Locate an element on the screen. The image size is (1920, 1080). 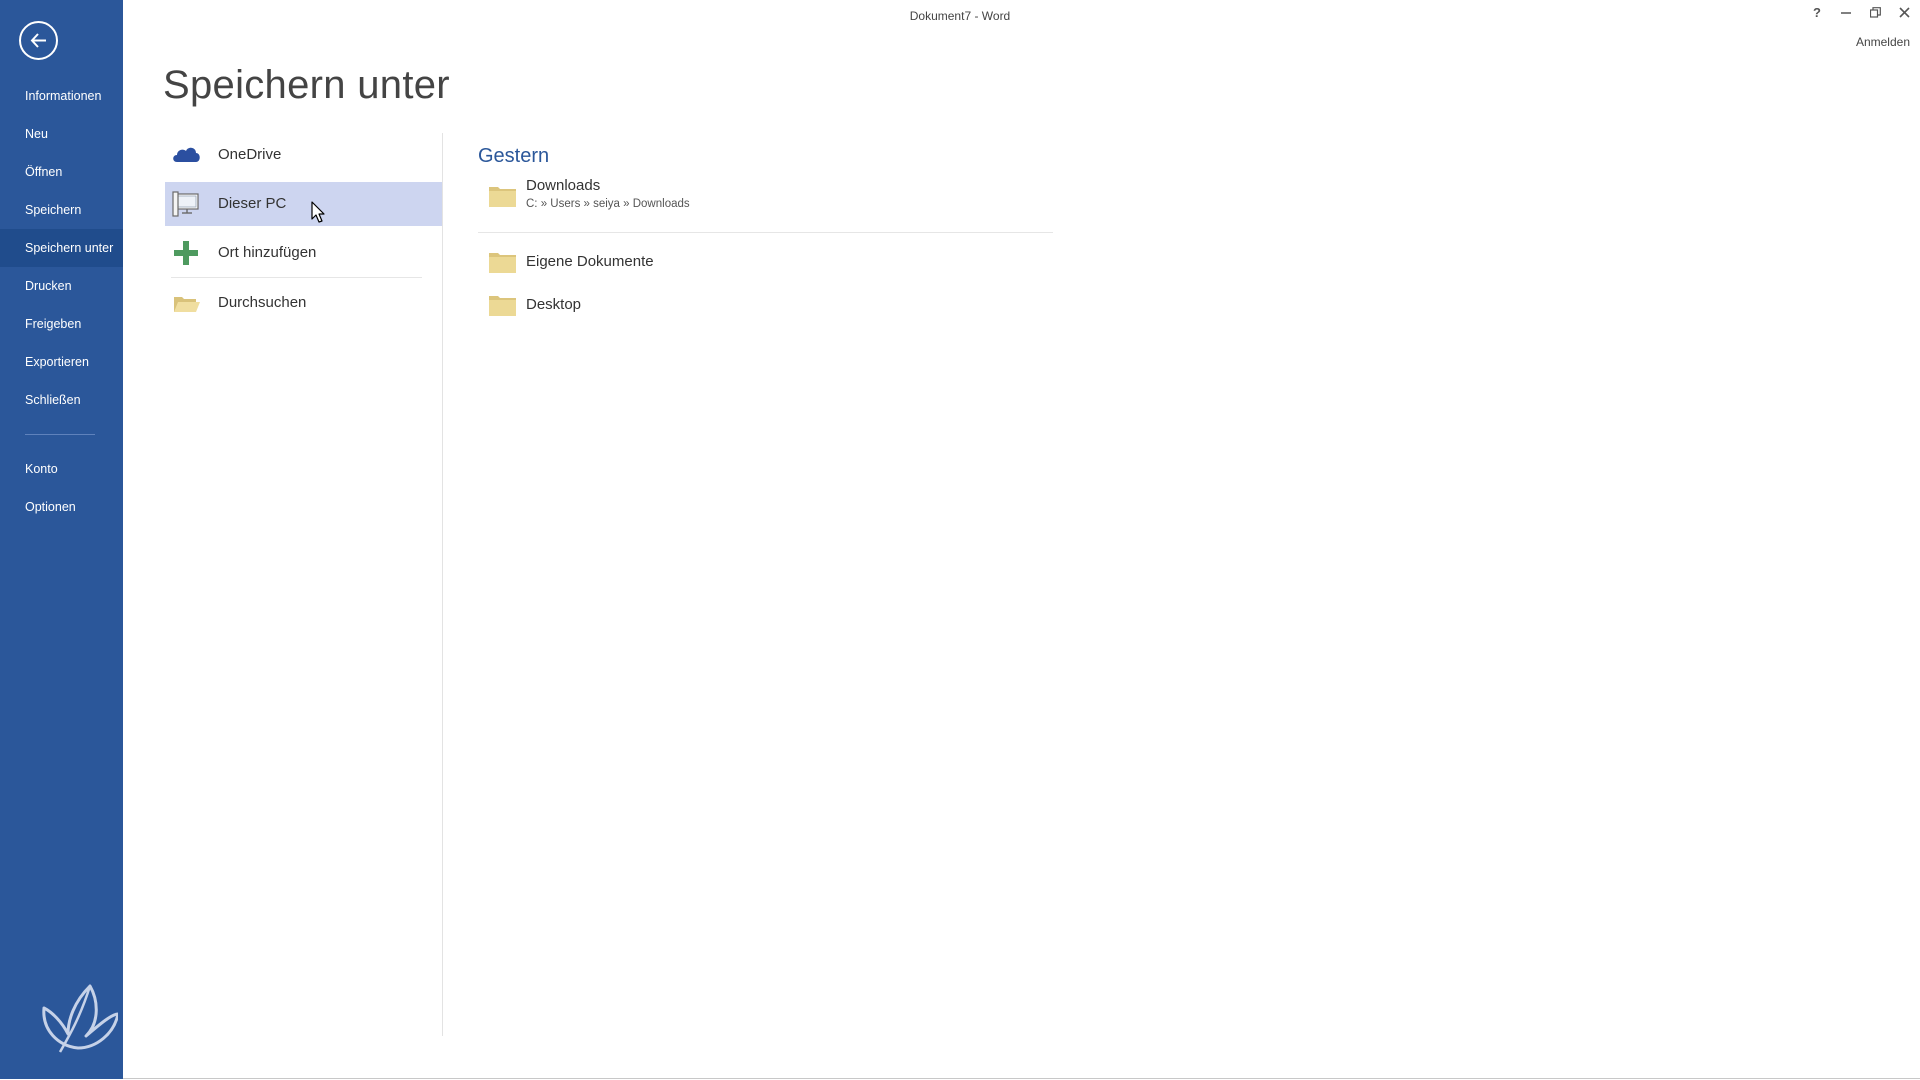
nav-exportieren: Exportieren is located at coordinates (61, 362).